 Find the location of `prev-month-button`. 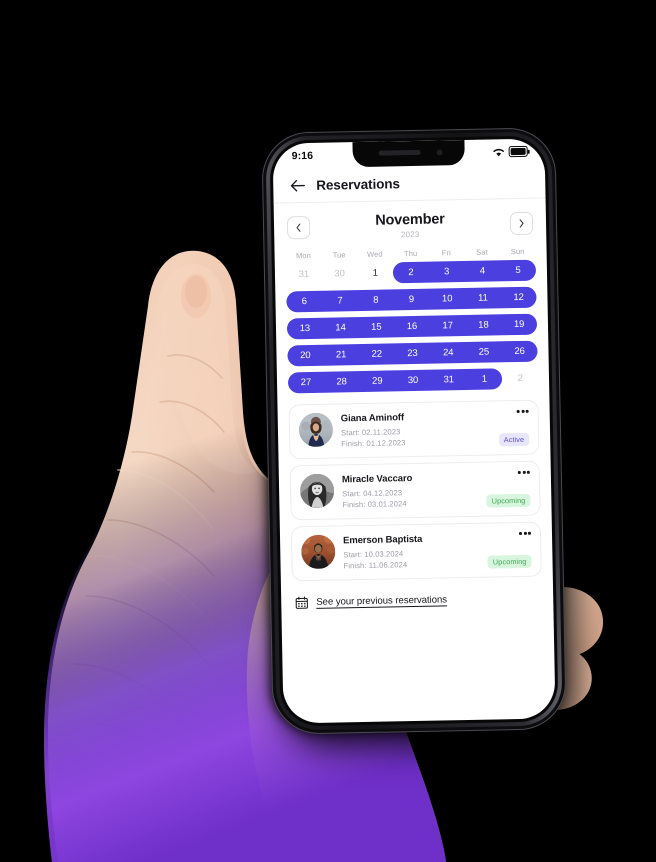

prev-month-button is located at coordinates (298, 228).